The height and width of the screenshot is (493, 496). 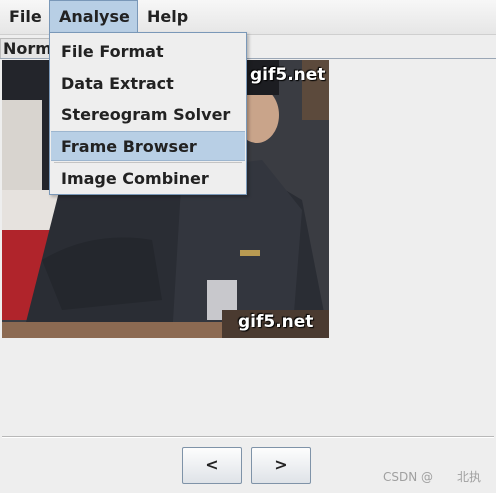 What do you see at coordinates (93, 17) in the screenshot?
I see `menu-analyse: Analyse` at bounding box center [93, 17].